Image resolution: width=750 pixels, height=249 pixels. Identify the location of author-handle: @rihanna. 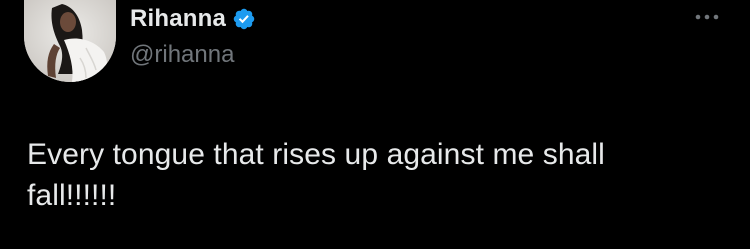
(182, 55).